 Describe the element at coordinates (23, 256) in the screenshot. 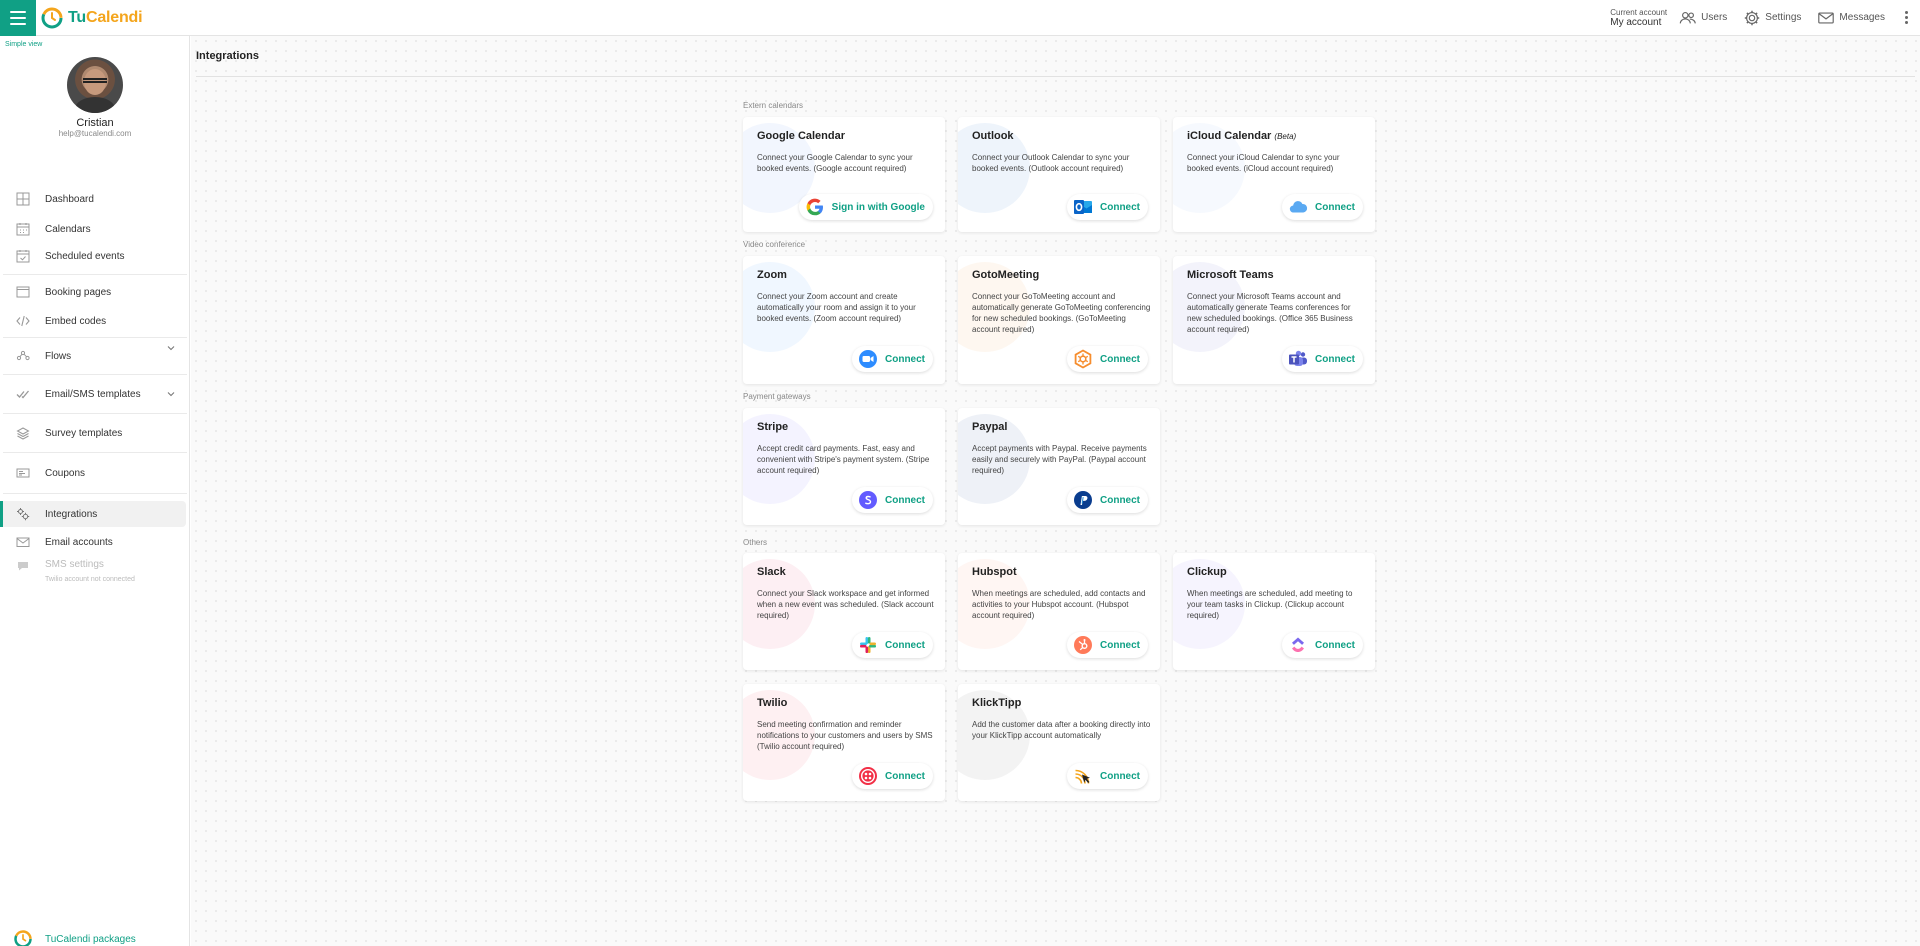

I see `calendar-check-icon` at that location.